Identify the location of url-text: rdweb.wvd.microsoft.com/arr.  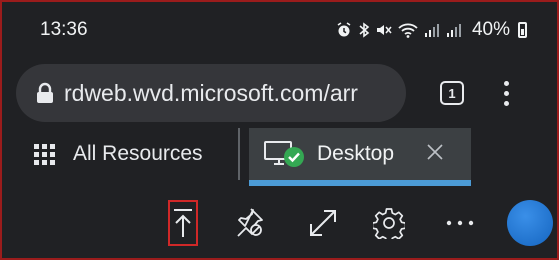
(211, 93).